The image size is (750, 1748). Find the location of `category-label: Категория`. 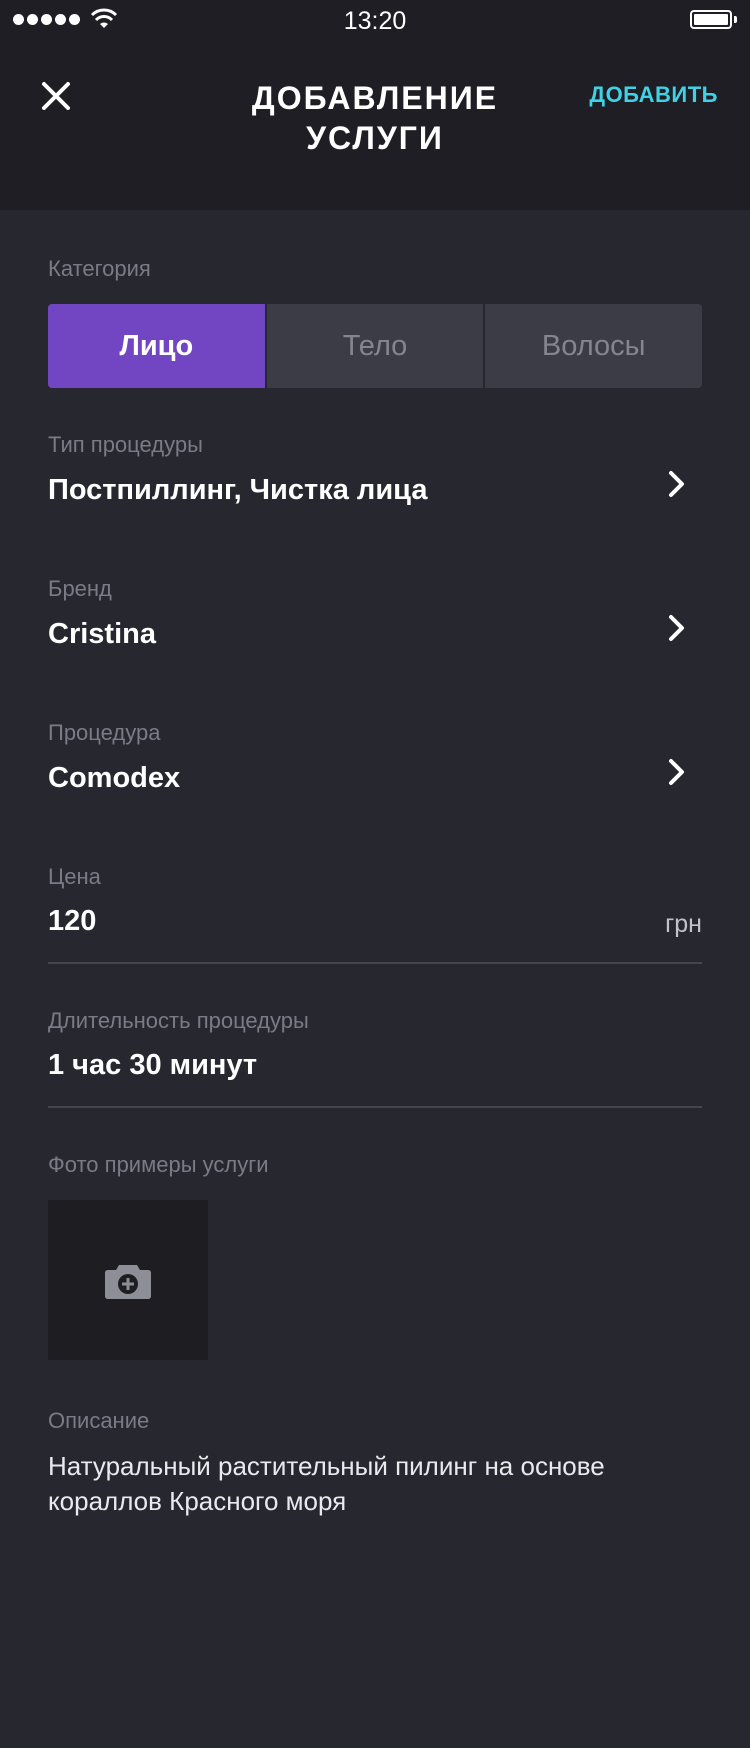

category-label: Категория is located at coordinates (99, 268).